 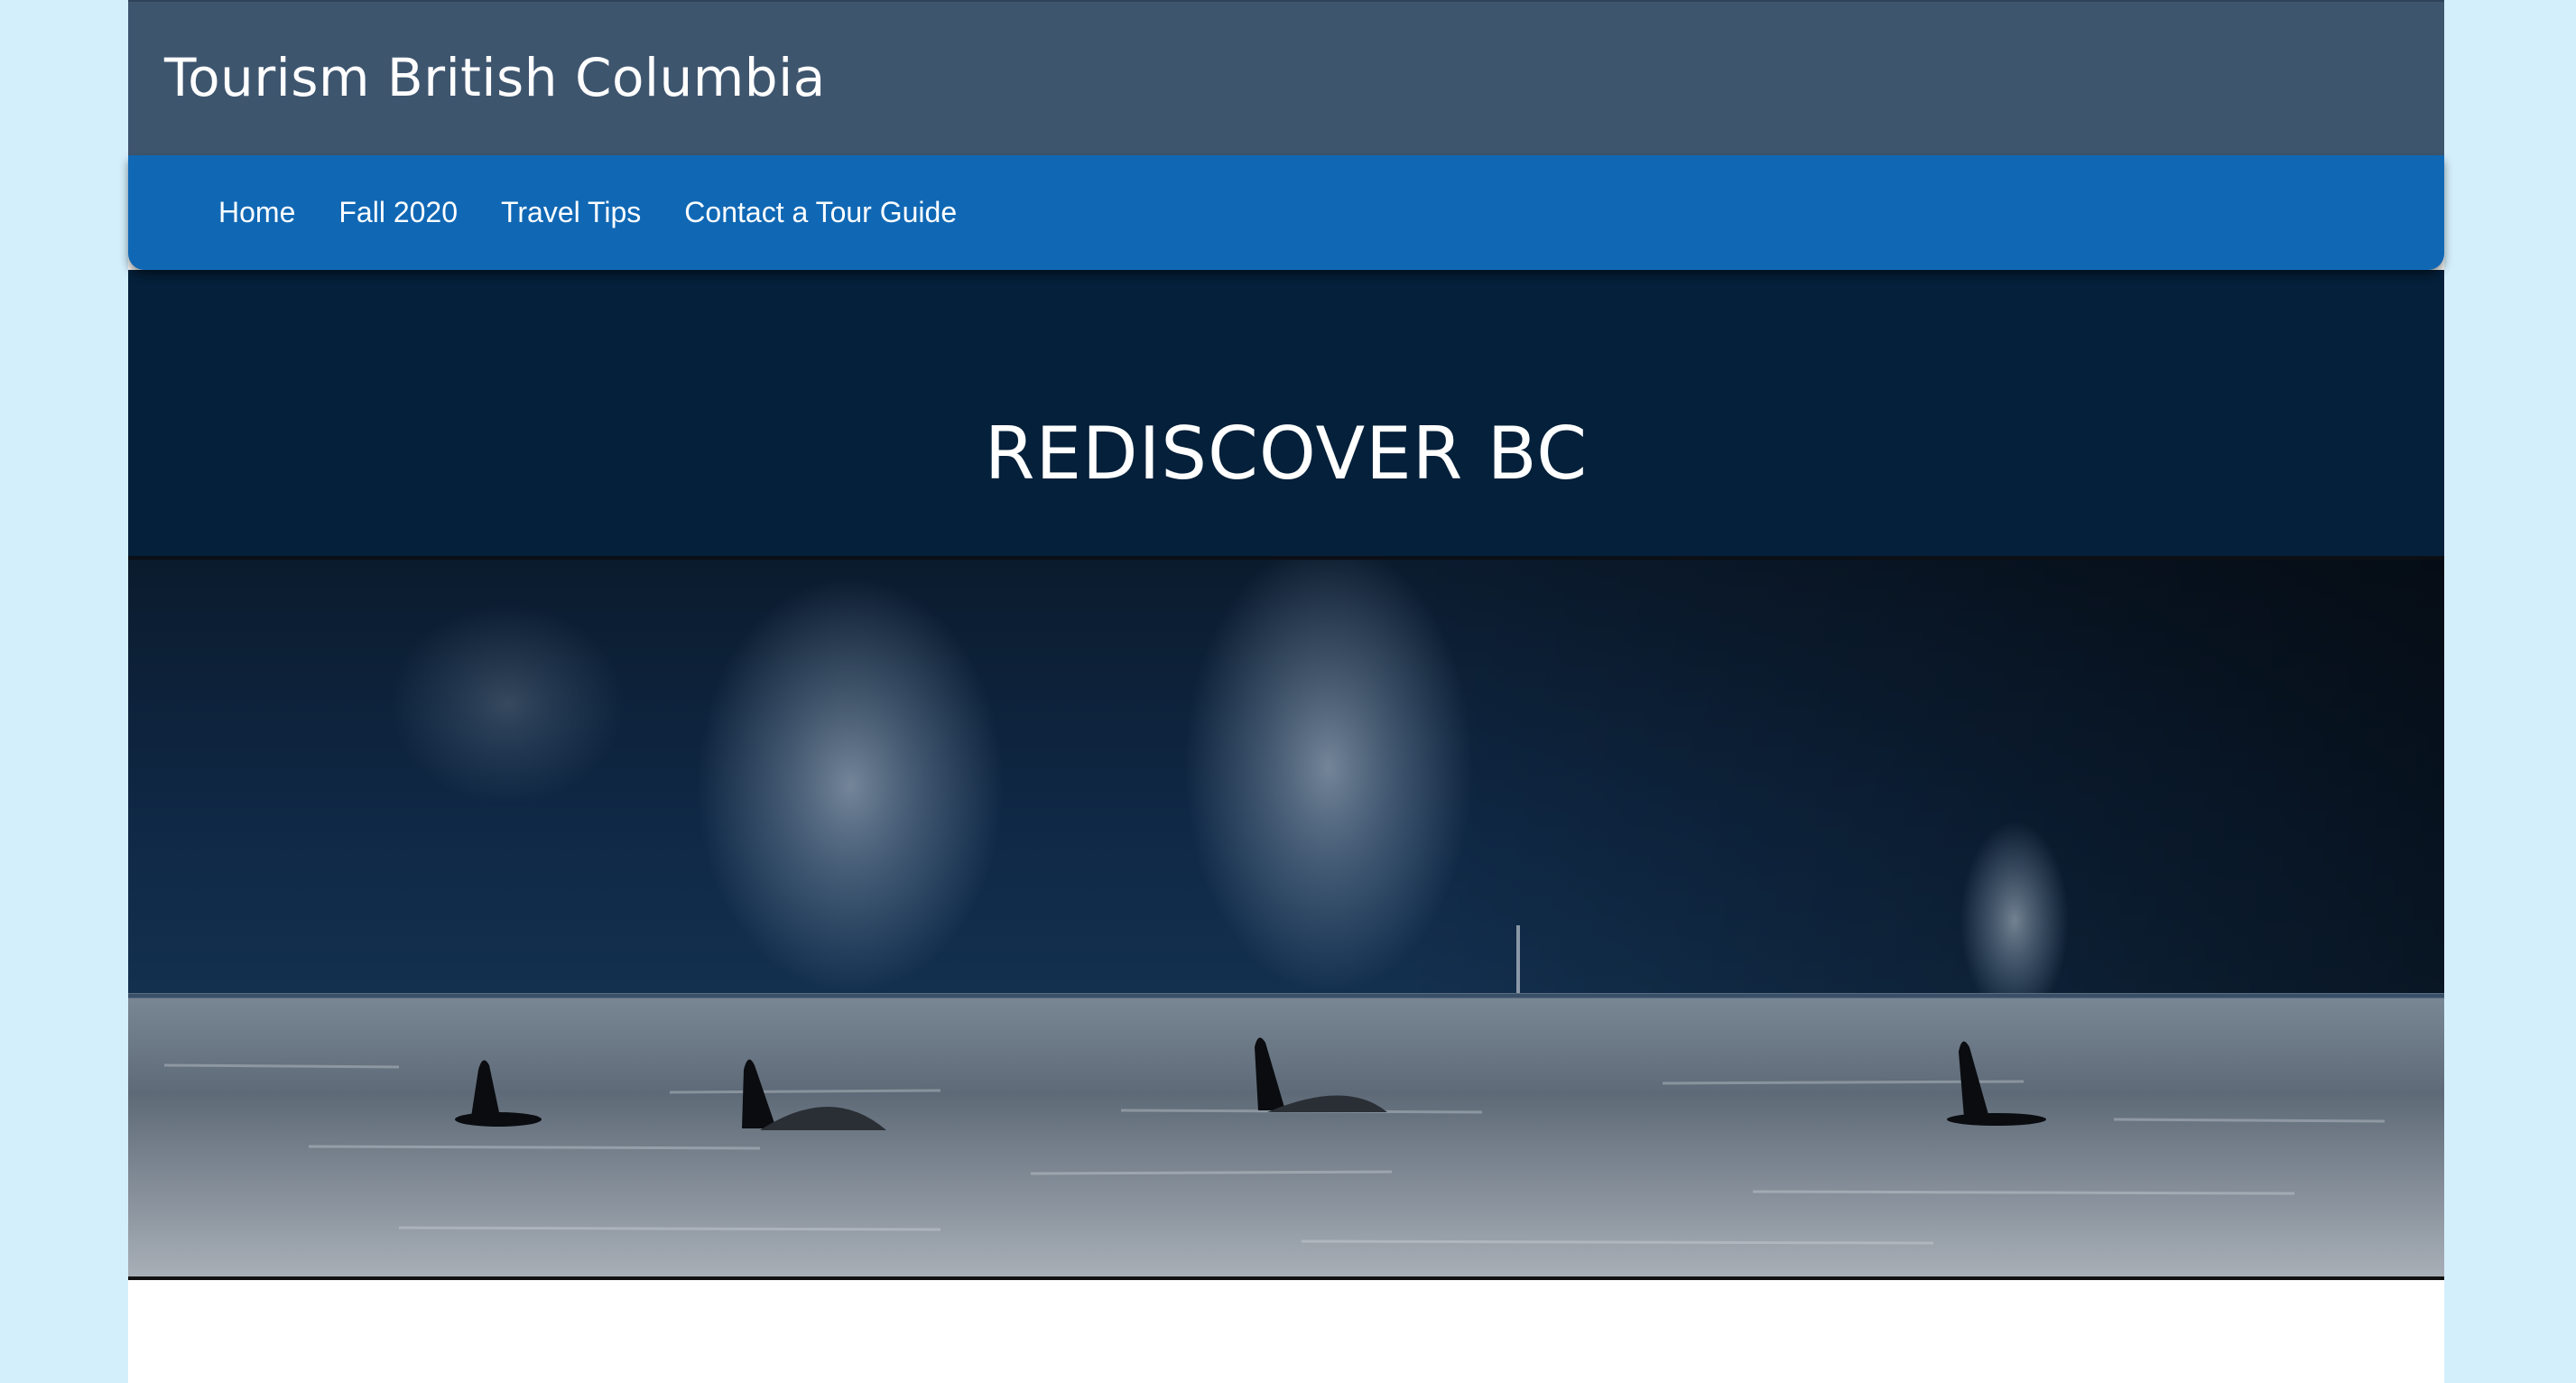 What do you see at coordinates (495, 77) in the screenshot?
I see `site-title: Tourism British Columbia` at bounding box center [495, 77].